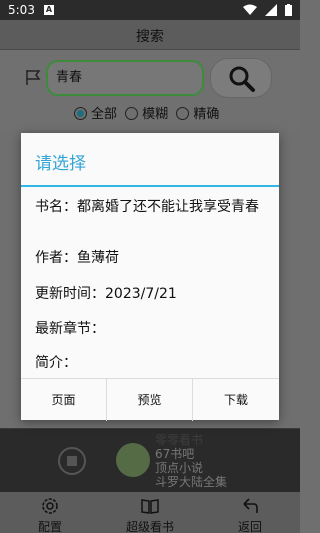 The height and width of the screenshot is (533, 320). Describe the element at coordinates (95, 112) in the screenshot. I see `radio-all: 全部` at that location.